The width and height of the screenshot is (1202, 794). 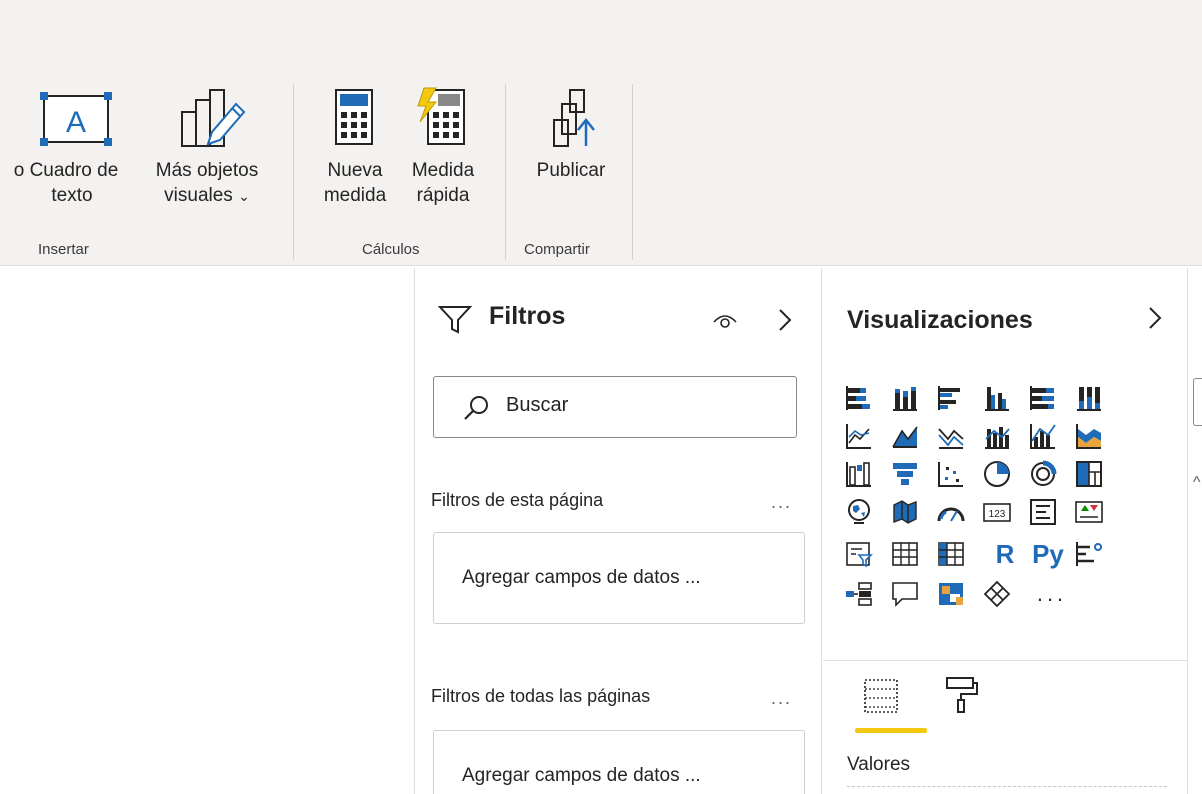 What do you see at coordinates (443, 170) in the screenshot?
I see `quick-measure-label-1: Medida` at bounding box center [443, 170].